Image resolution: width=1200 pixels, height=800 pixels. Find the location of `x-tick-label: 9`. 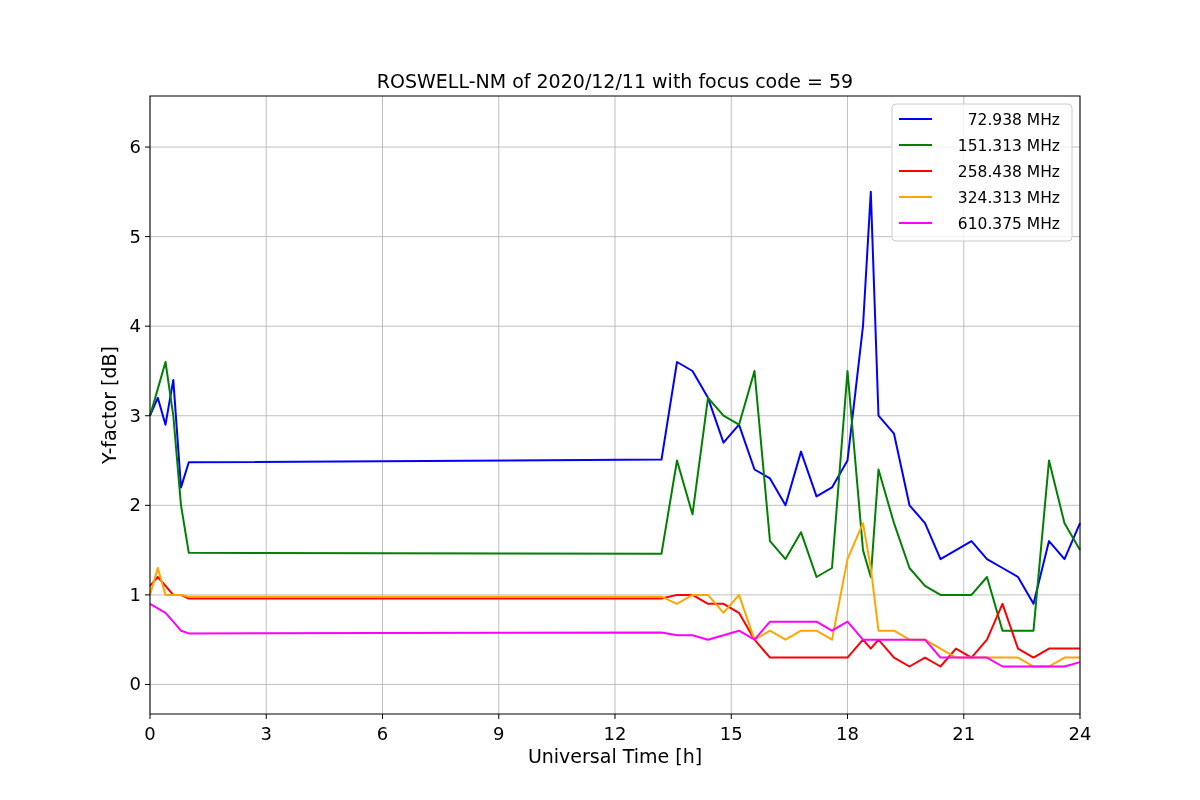

x-tick-label: 9 is located at coordinates (499, 733).